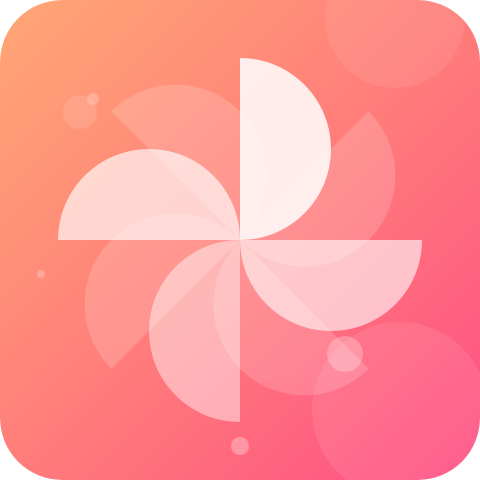 The height and width of the screenshot is (480, 480). What do you see at coordinates (93, 99) in the screenshot?
I see `bokeh-dot-left-top` at bounding box center [93, 99].